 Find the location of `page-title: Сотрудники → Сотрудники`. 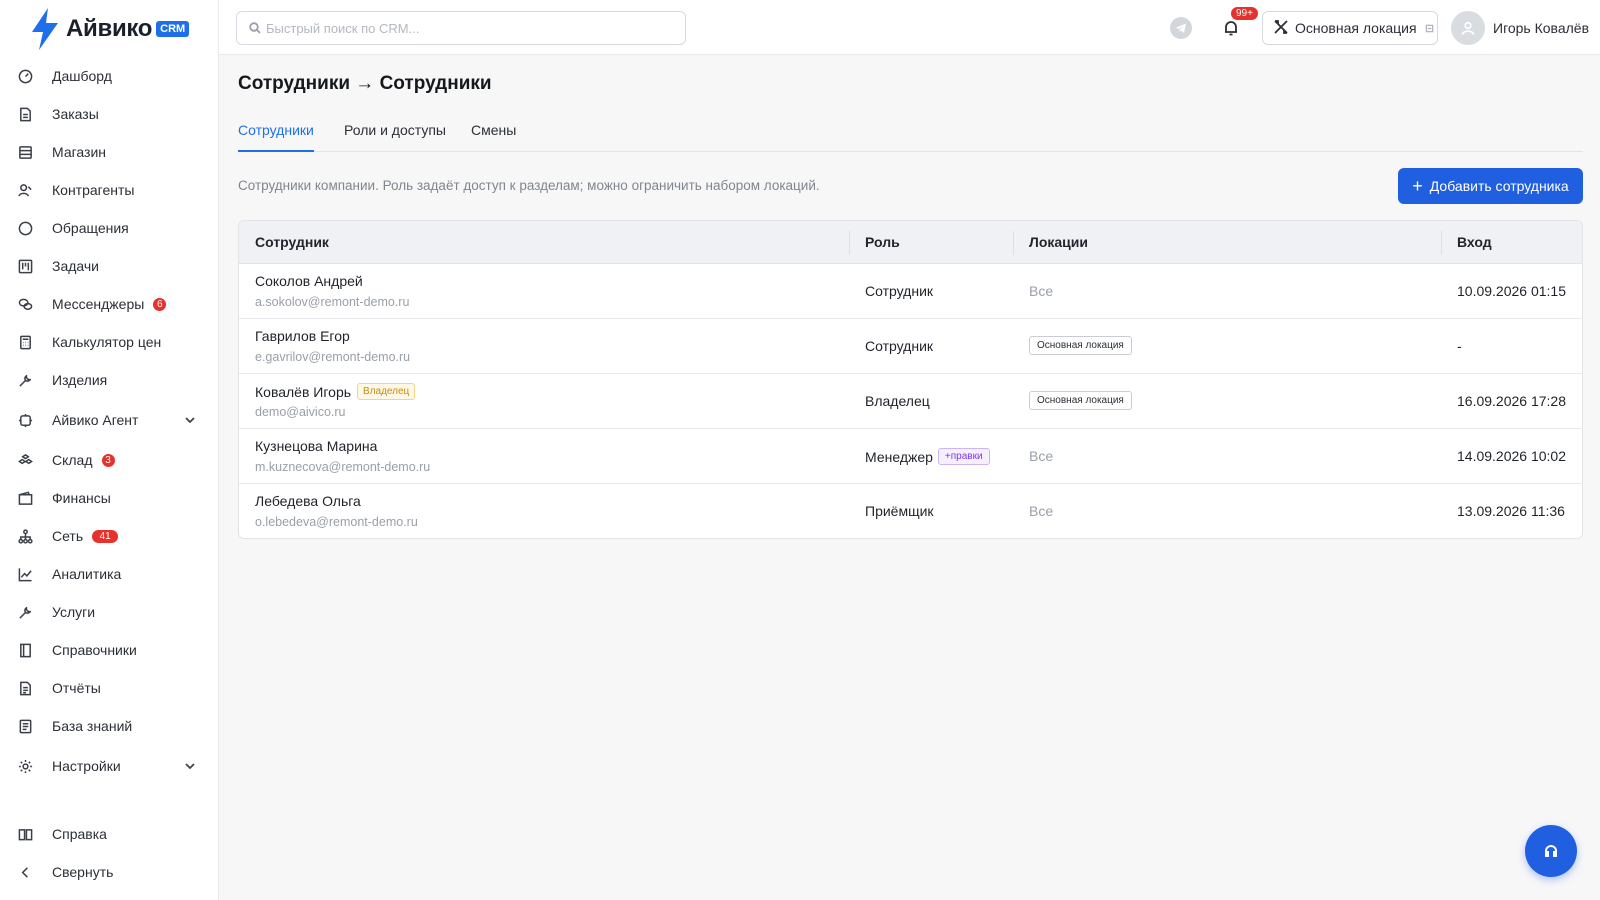

page-title: Сотрудники → Сотрудники is located at coordinates (365, 83).